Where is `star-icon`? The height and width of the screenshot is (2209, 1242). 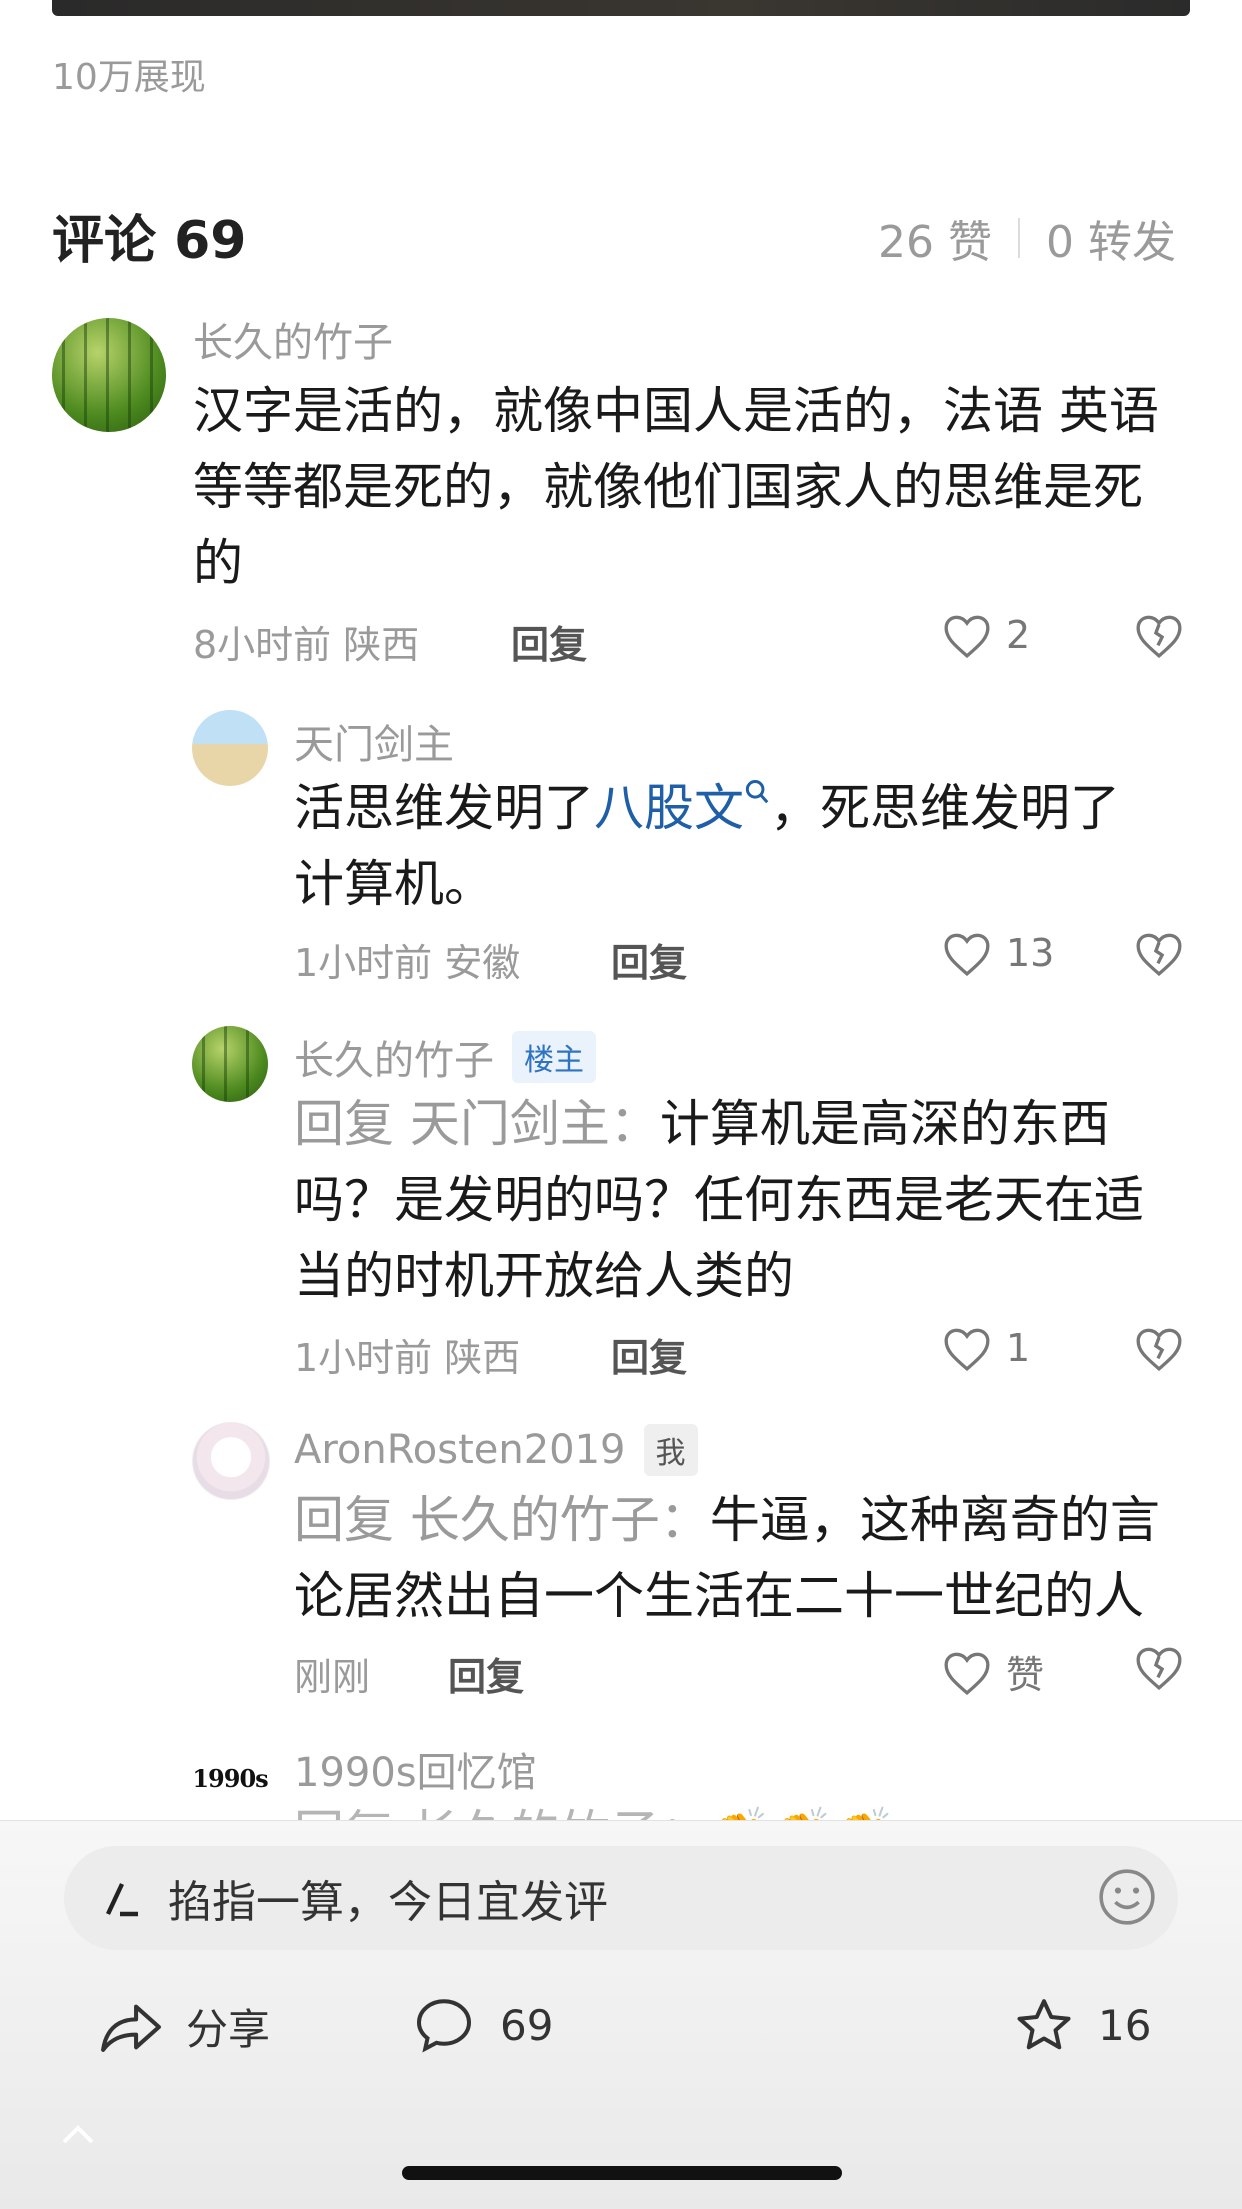 star-icon is located at coordinates (1044, 2024).